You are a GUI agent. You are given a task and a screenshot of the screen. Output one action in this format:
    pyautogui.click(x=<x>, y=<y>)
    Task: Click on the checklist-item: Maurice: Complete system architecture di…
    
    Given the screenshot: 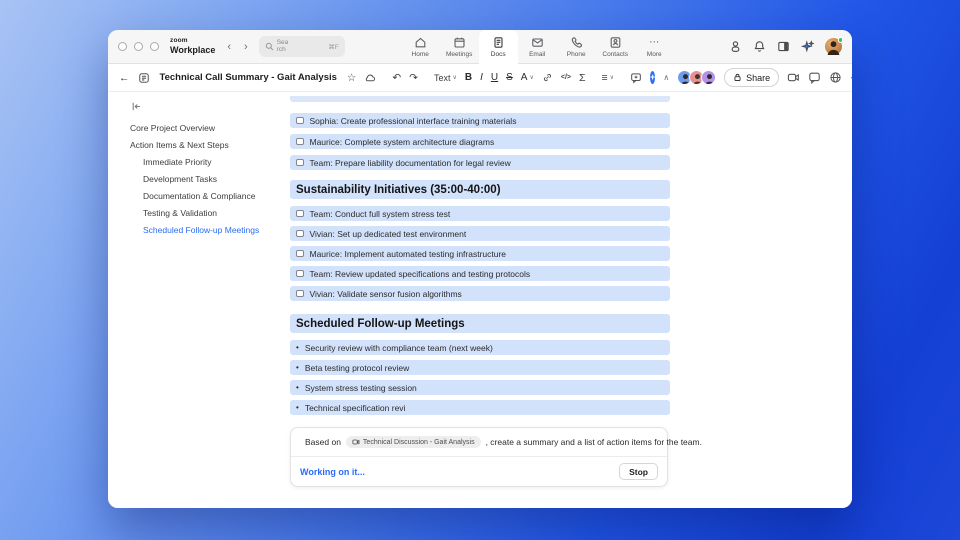 What is the action you would take?
    pyautogui.click(x=480, y=141)
    